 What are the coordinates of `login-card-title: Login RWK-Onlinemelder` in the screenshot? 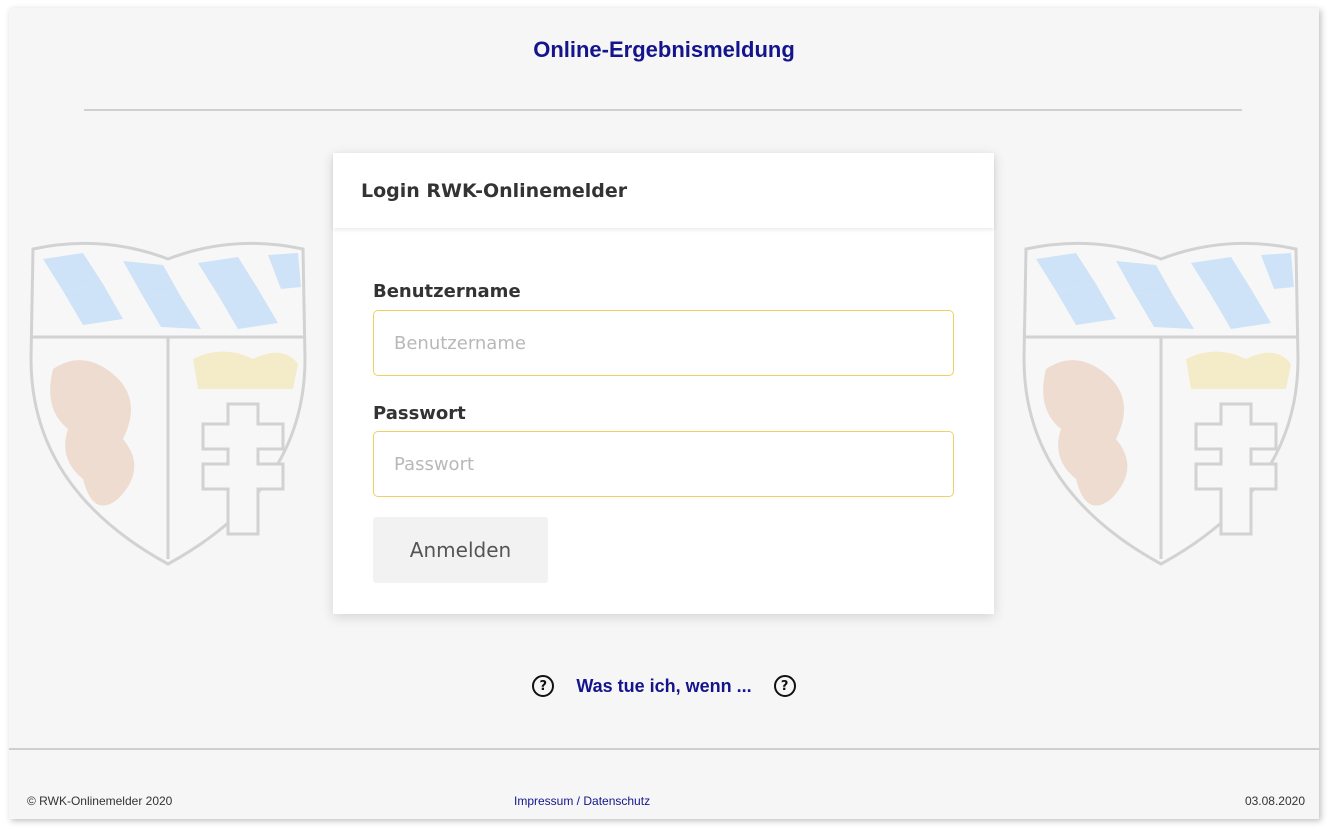 It's located at (494, 190).